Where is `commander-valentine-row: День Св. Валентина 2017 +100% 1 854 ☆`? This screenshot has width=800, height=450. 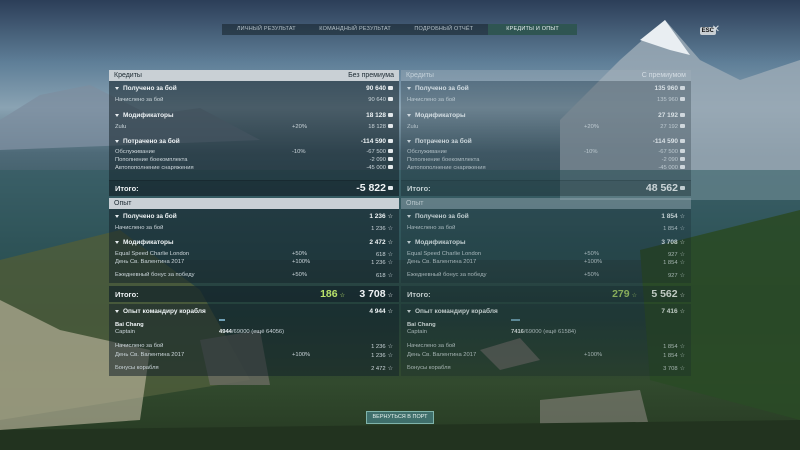
commander-valentine-row: День Св. Валентина 2017 +100% 1 854 ☆ is located at coordinates (546, 355).